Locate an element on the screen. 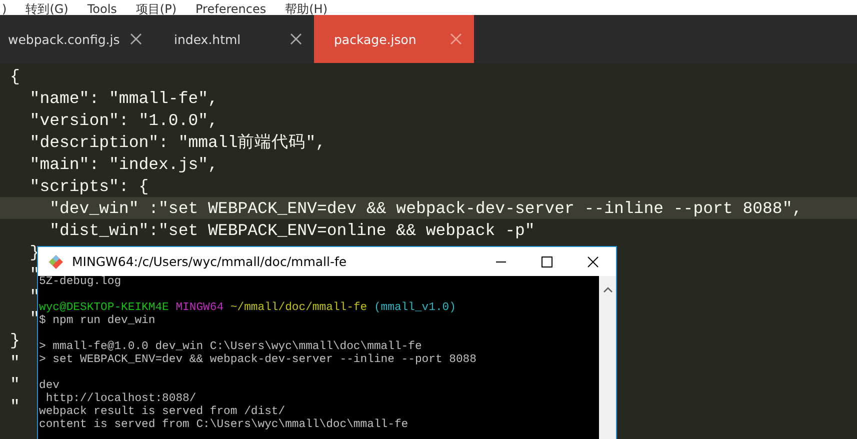 Image resolution: width=857 pixels, height=439 pixels. terminal-text: 5Z-debug.log is located at coordinates (80, 282).